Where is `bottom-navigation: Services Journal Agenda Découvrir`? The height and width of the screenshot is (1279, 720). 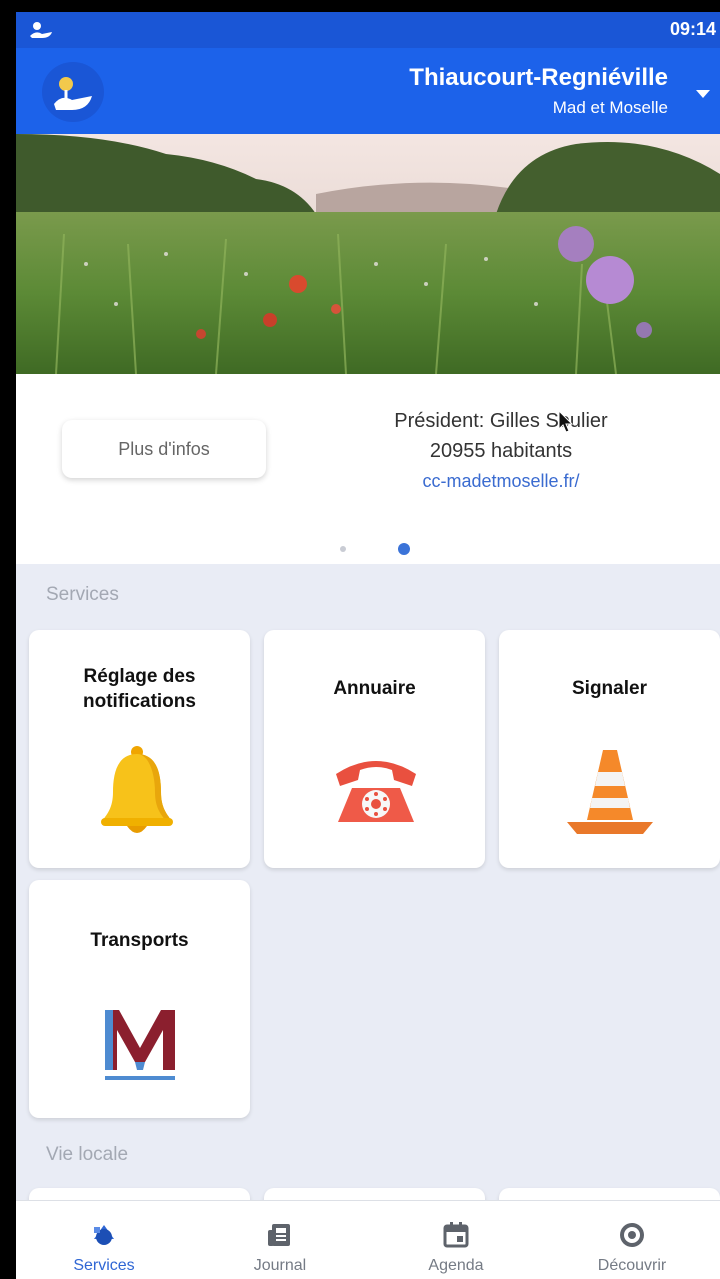 bottom-navigation: Services Journal Agenda Découvrir is located at coordinates (368, 1239).